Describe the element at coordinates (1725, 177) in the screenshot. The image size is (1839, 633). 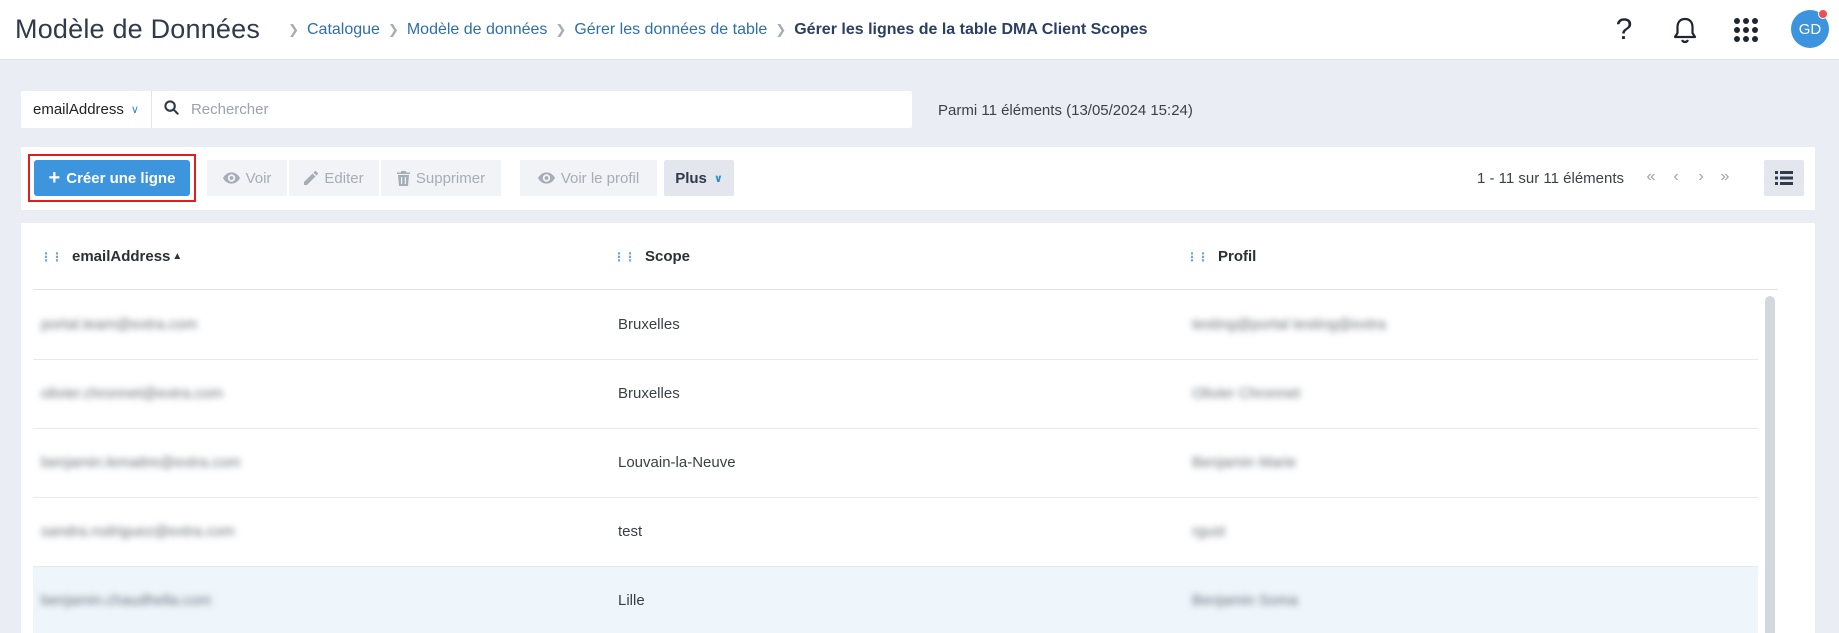
I see `last-page-icon: »` at that location.